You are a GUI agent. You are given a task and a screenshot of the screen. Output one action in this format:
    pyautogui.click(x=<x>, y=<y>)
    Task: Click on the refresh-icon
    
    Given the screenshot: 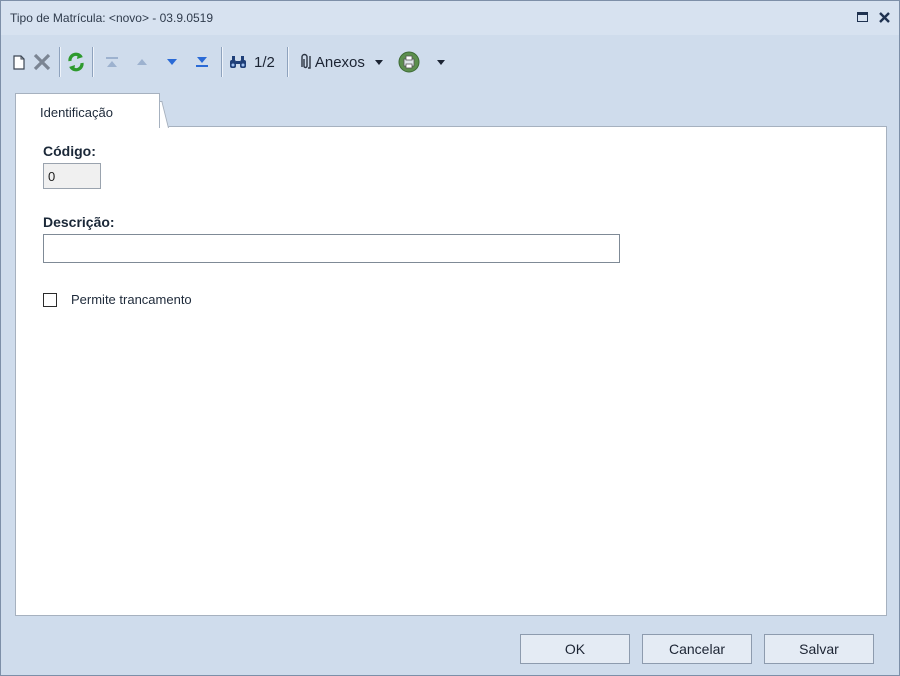 What is the action you would take?
    pyautogui.click(x=76, y=62)
    